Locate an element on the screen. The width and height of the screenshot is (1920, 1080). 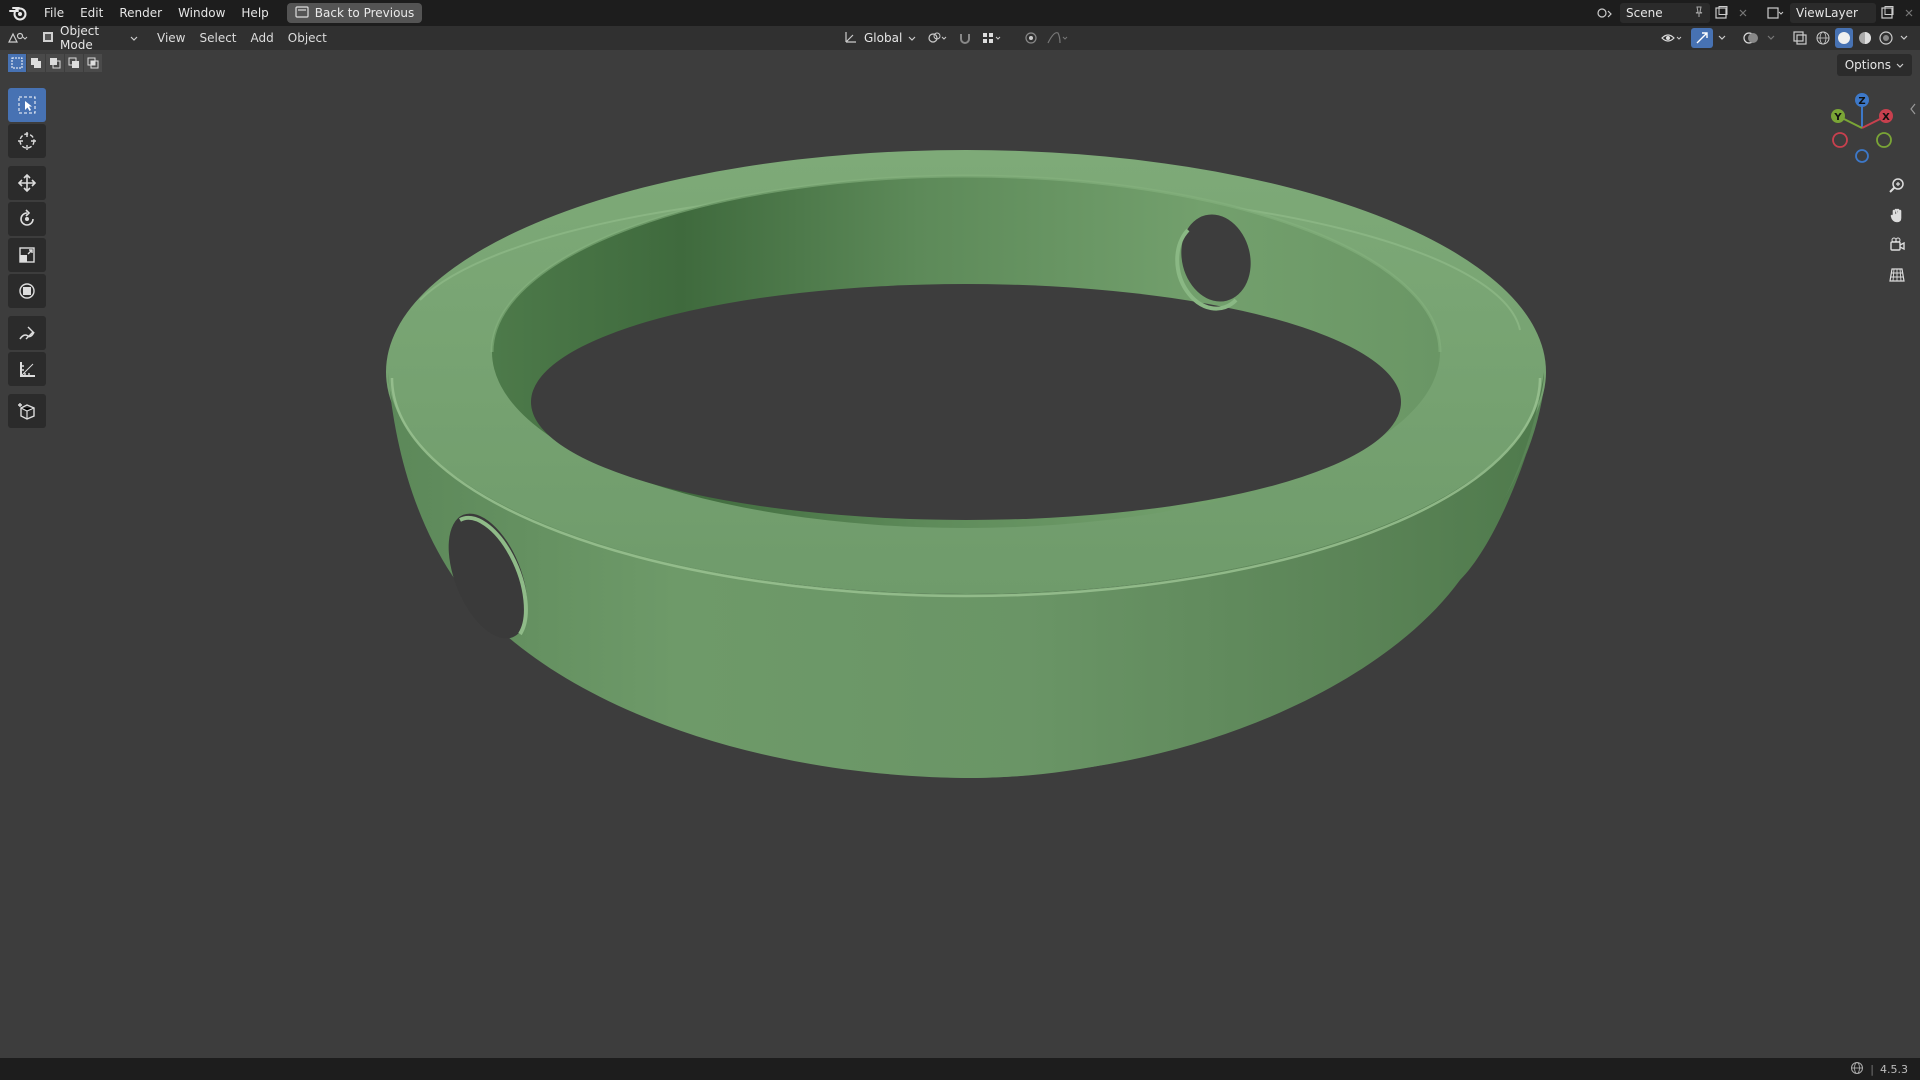
move-tool-icon is located at coordinates (27, 183).